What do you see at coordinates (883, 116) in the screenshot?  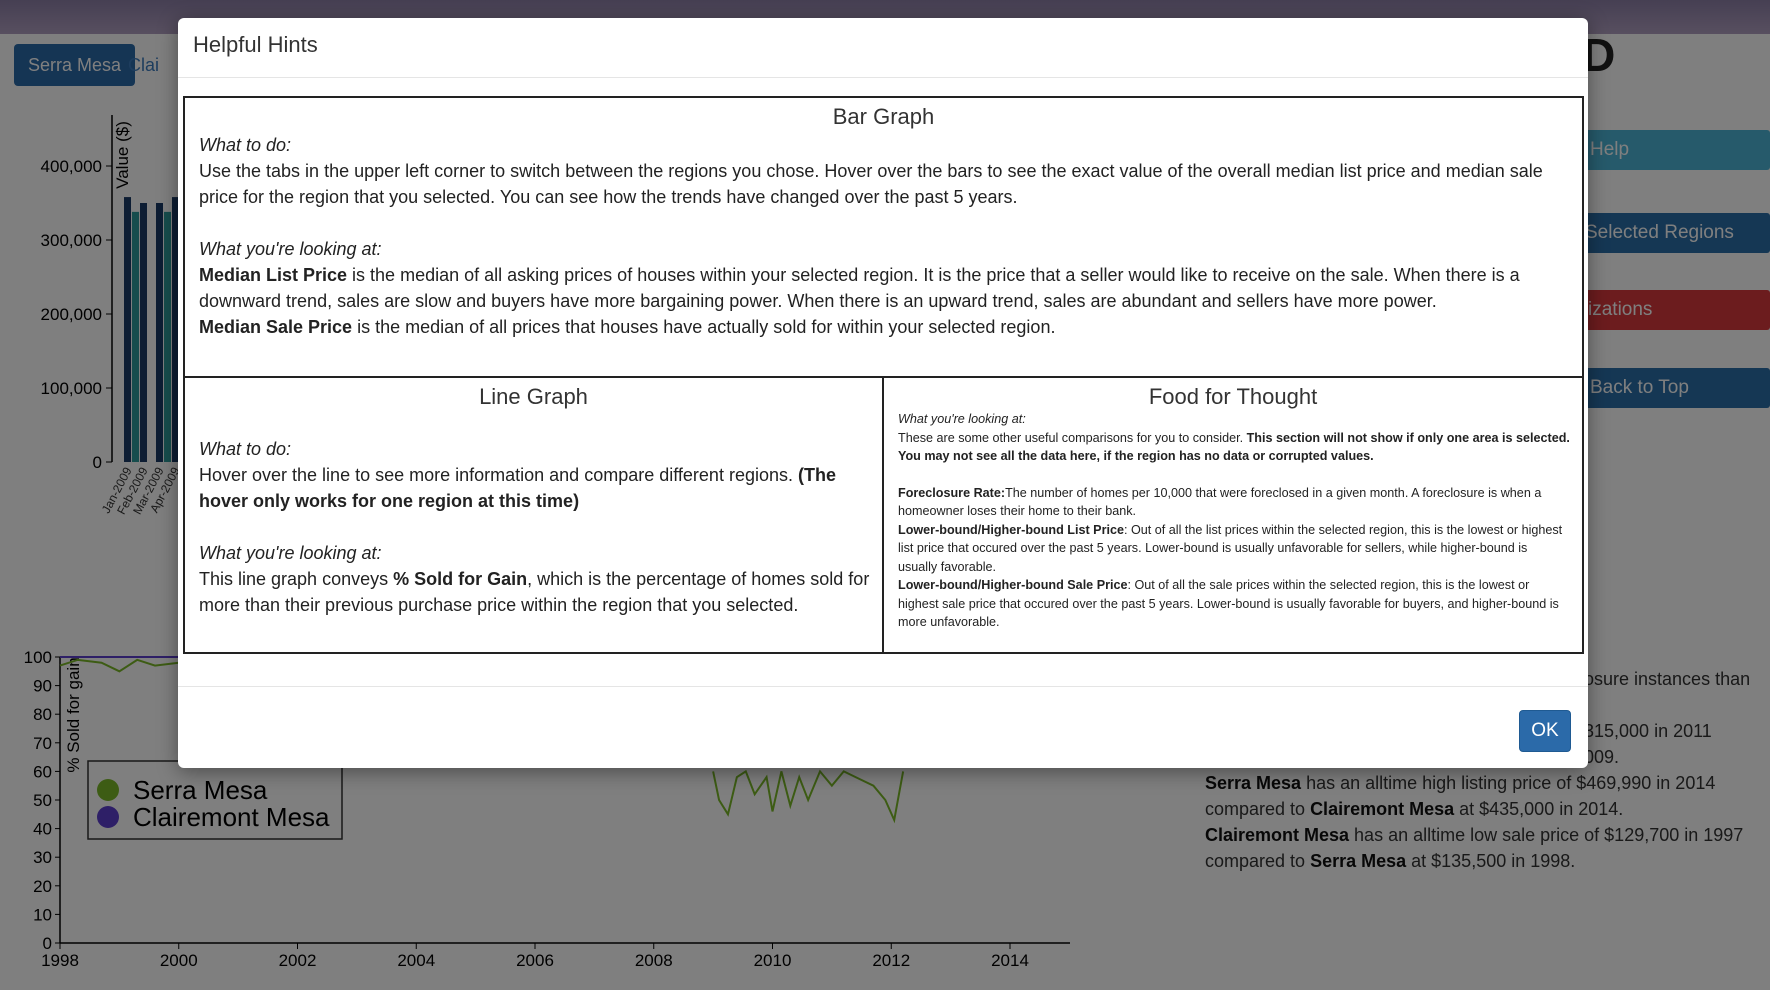 I see `section-title: Bar Graph` at bounding box center [883, 116].